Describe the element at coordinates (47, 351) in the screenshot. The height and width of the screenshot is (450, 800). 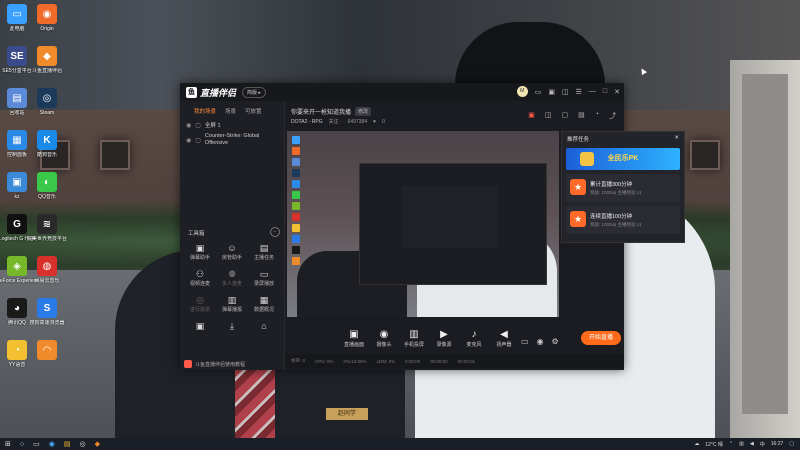
I see `desktop-icon: ◠` at that location.